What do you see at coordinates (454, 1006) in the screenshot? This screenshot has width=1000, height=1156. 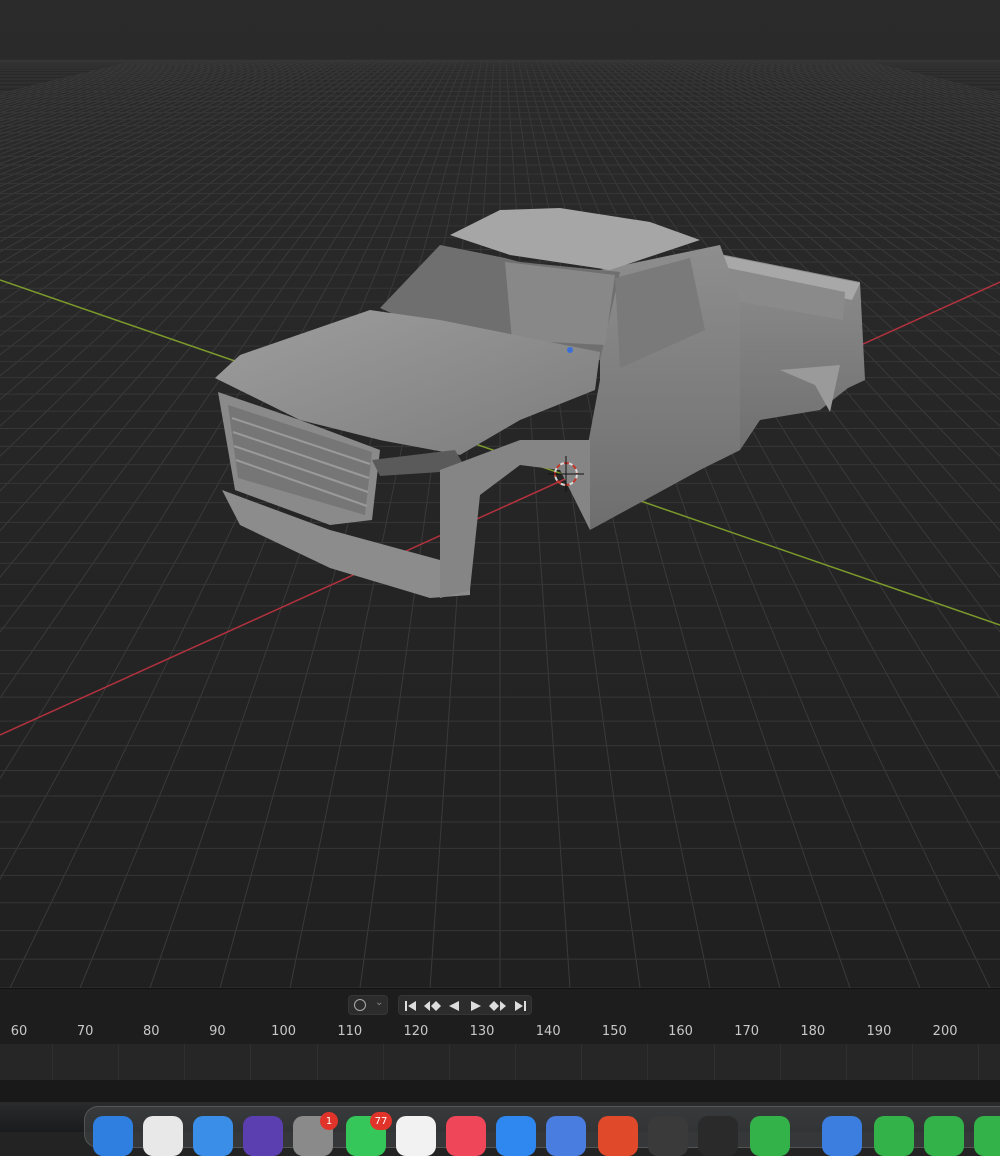 I see `play-reverse-icon` at bounding box center [454, 1006].